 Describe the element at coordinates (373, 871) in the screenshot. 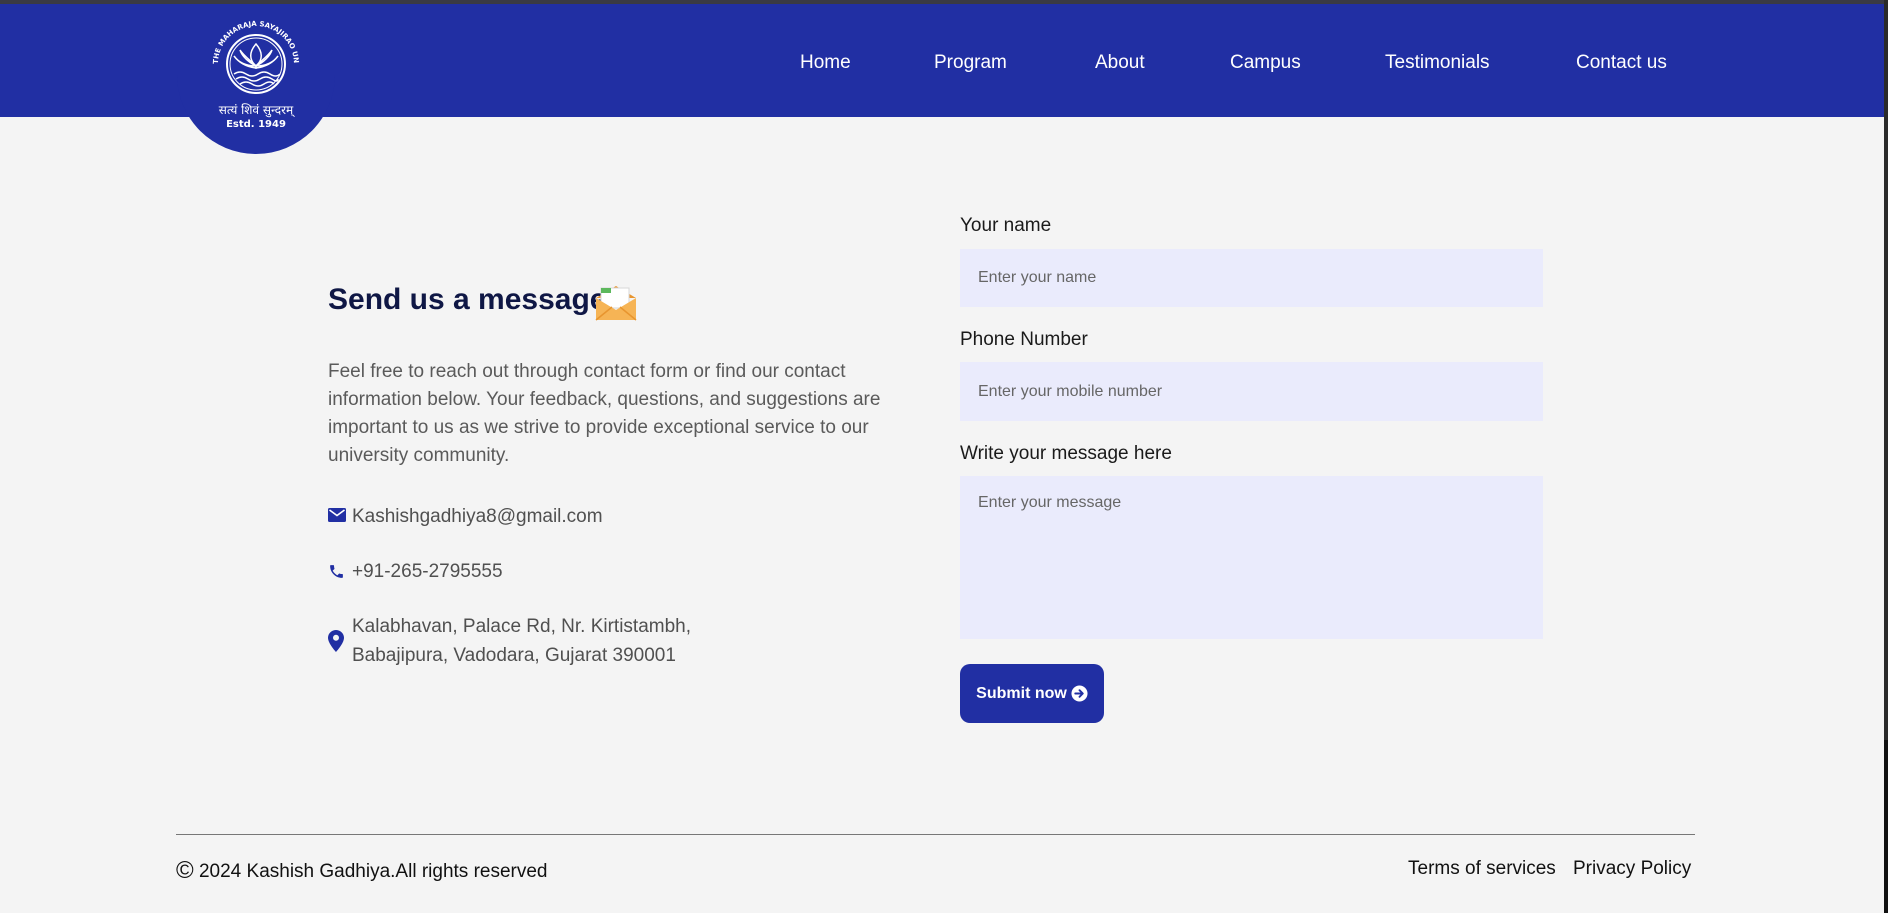

I see `copyright-text: 2024 Kashish Gadhiya.All rights reserved` at that location.